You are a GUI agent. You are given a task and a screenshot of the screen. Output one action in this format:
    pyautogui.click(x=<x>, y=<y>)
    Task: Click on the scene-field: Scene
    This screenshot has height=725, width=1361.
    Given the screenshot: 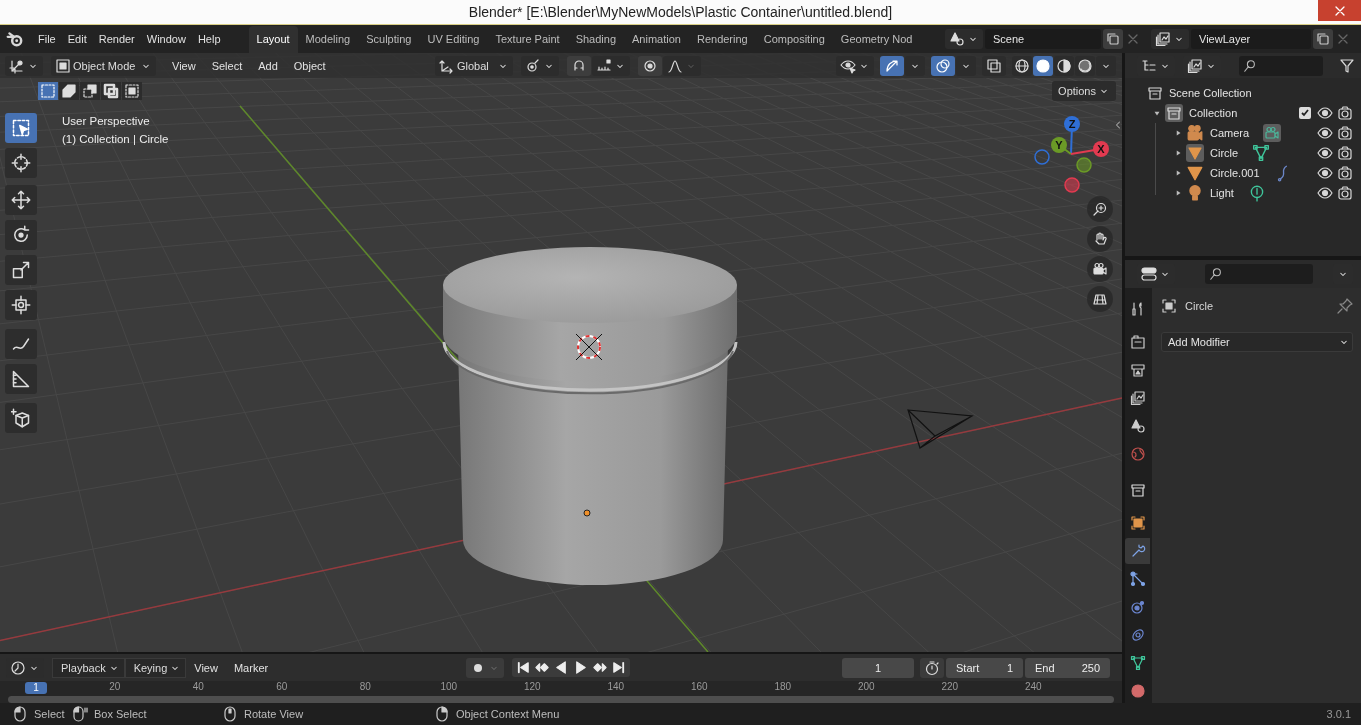 What is the action you would take?
    pyautogui.click(x=1043, y=39)
    